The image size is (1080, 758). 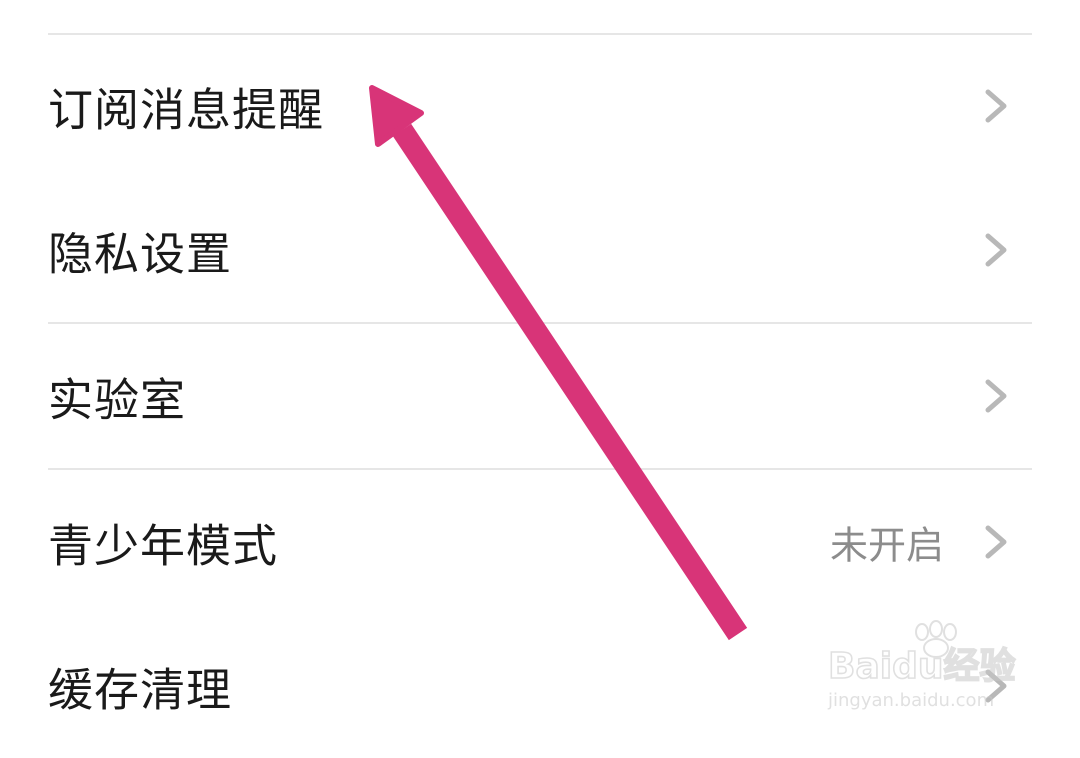 I want to click on teen-mode-status: 未开启, so click(x=886, y=545).